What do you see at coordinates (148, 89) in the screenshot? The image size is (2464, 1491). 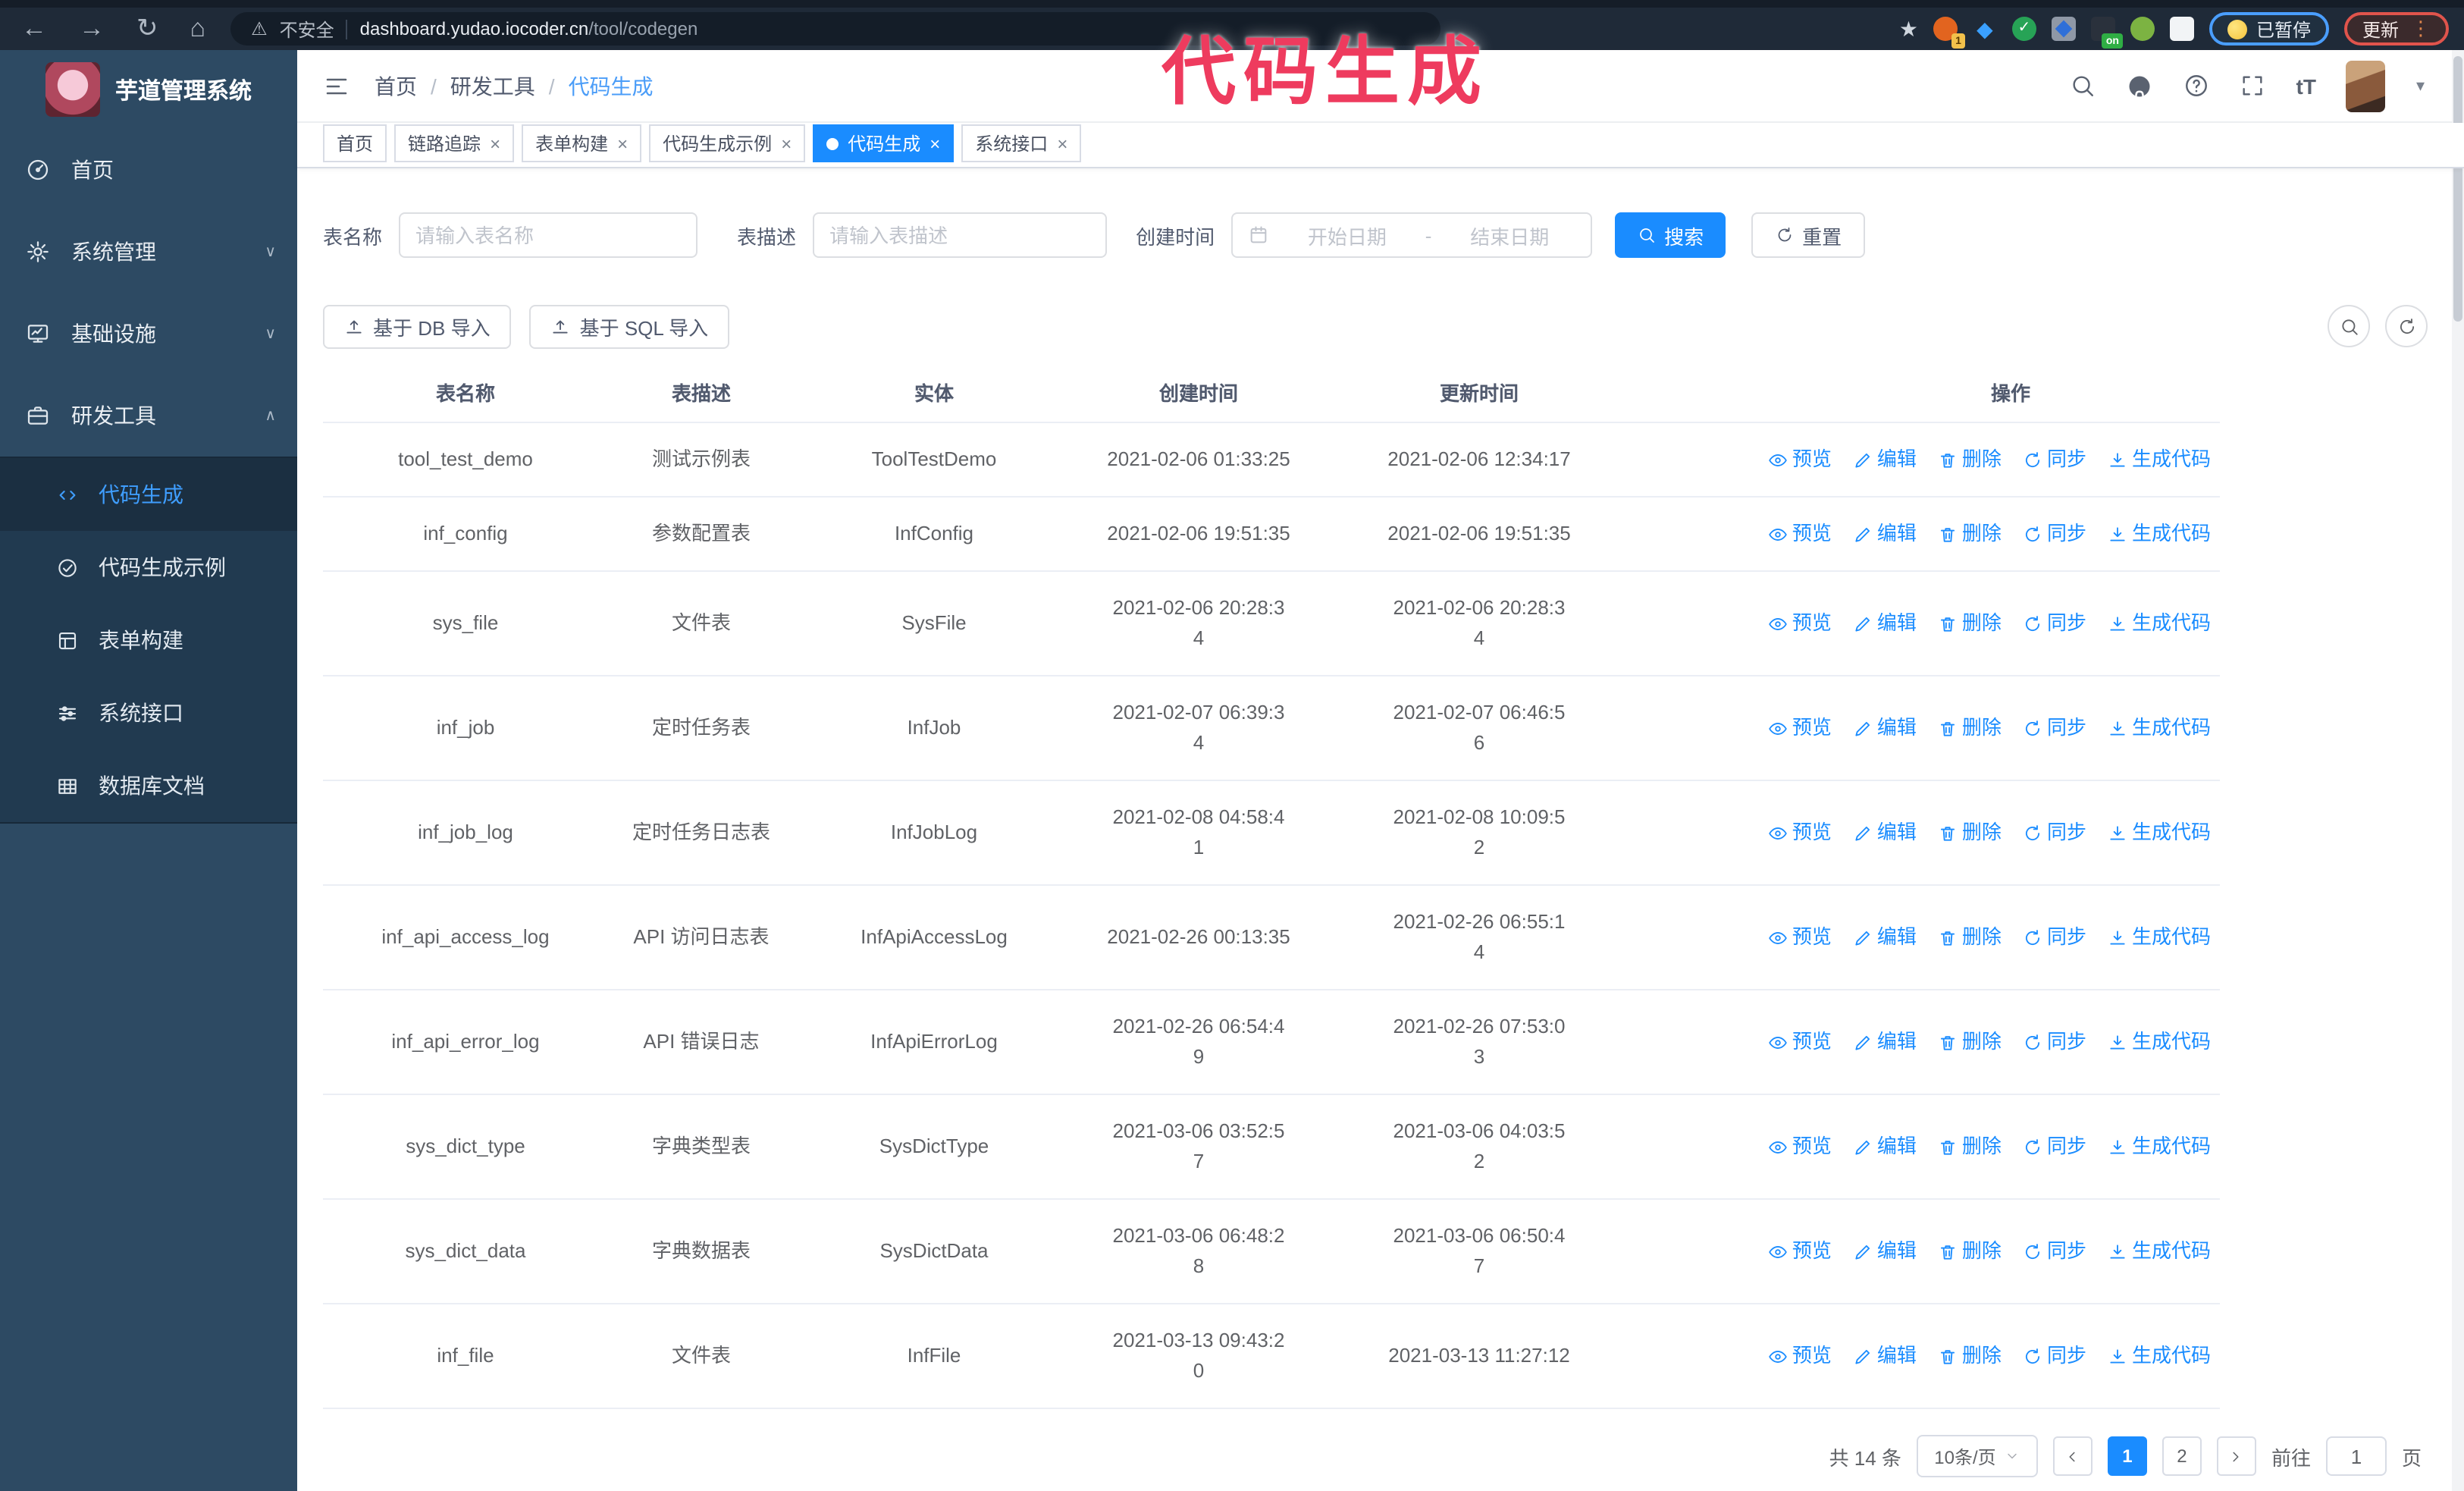 I see `app-logo: 芋道管理系统` at bounding box center [148, 89].